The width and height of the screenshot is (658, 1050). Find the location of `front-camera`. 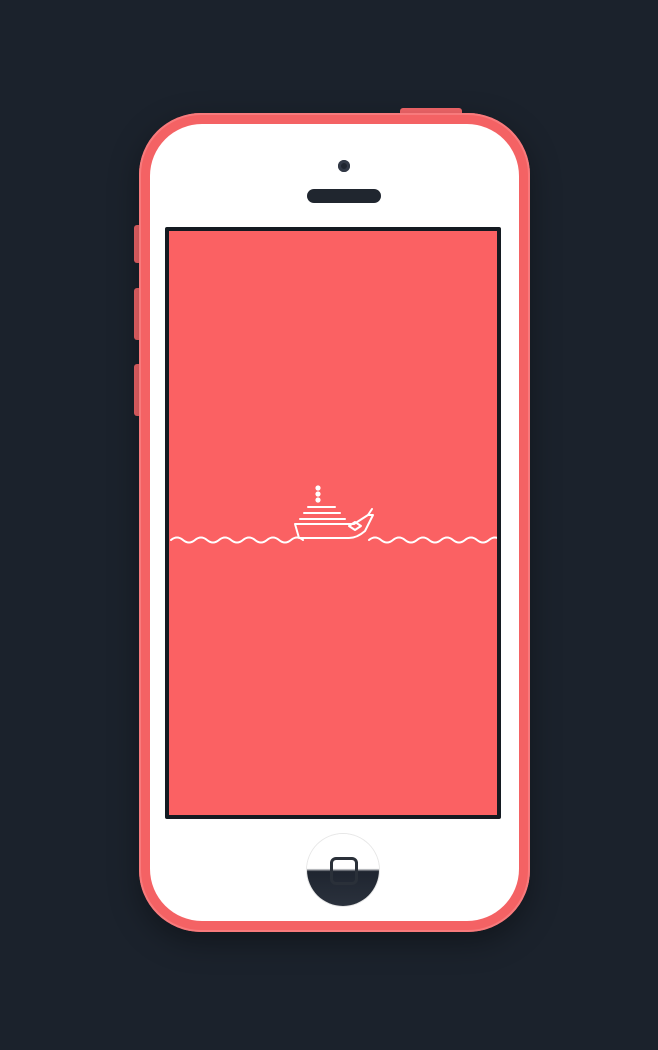

front-camera is located at coordinates (344, 166).